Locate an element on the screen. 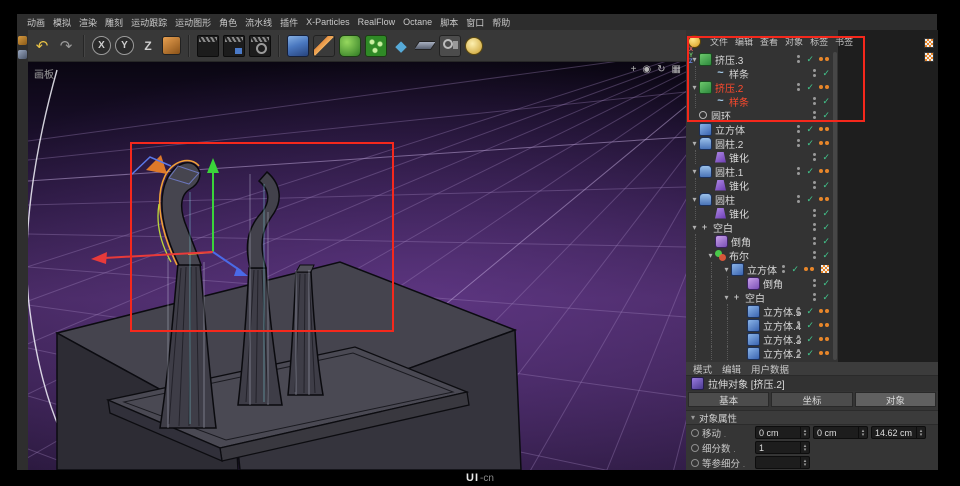 The height and width of the screenshot is (486, 960). menu-item-9: X-Particles is located at coordinates (328, 22).